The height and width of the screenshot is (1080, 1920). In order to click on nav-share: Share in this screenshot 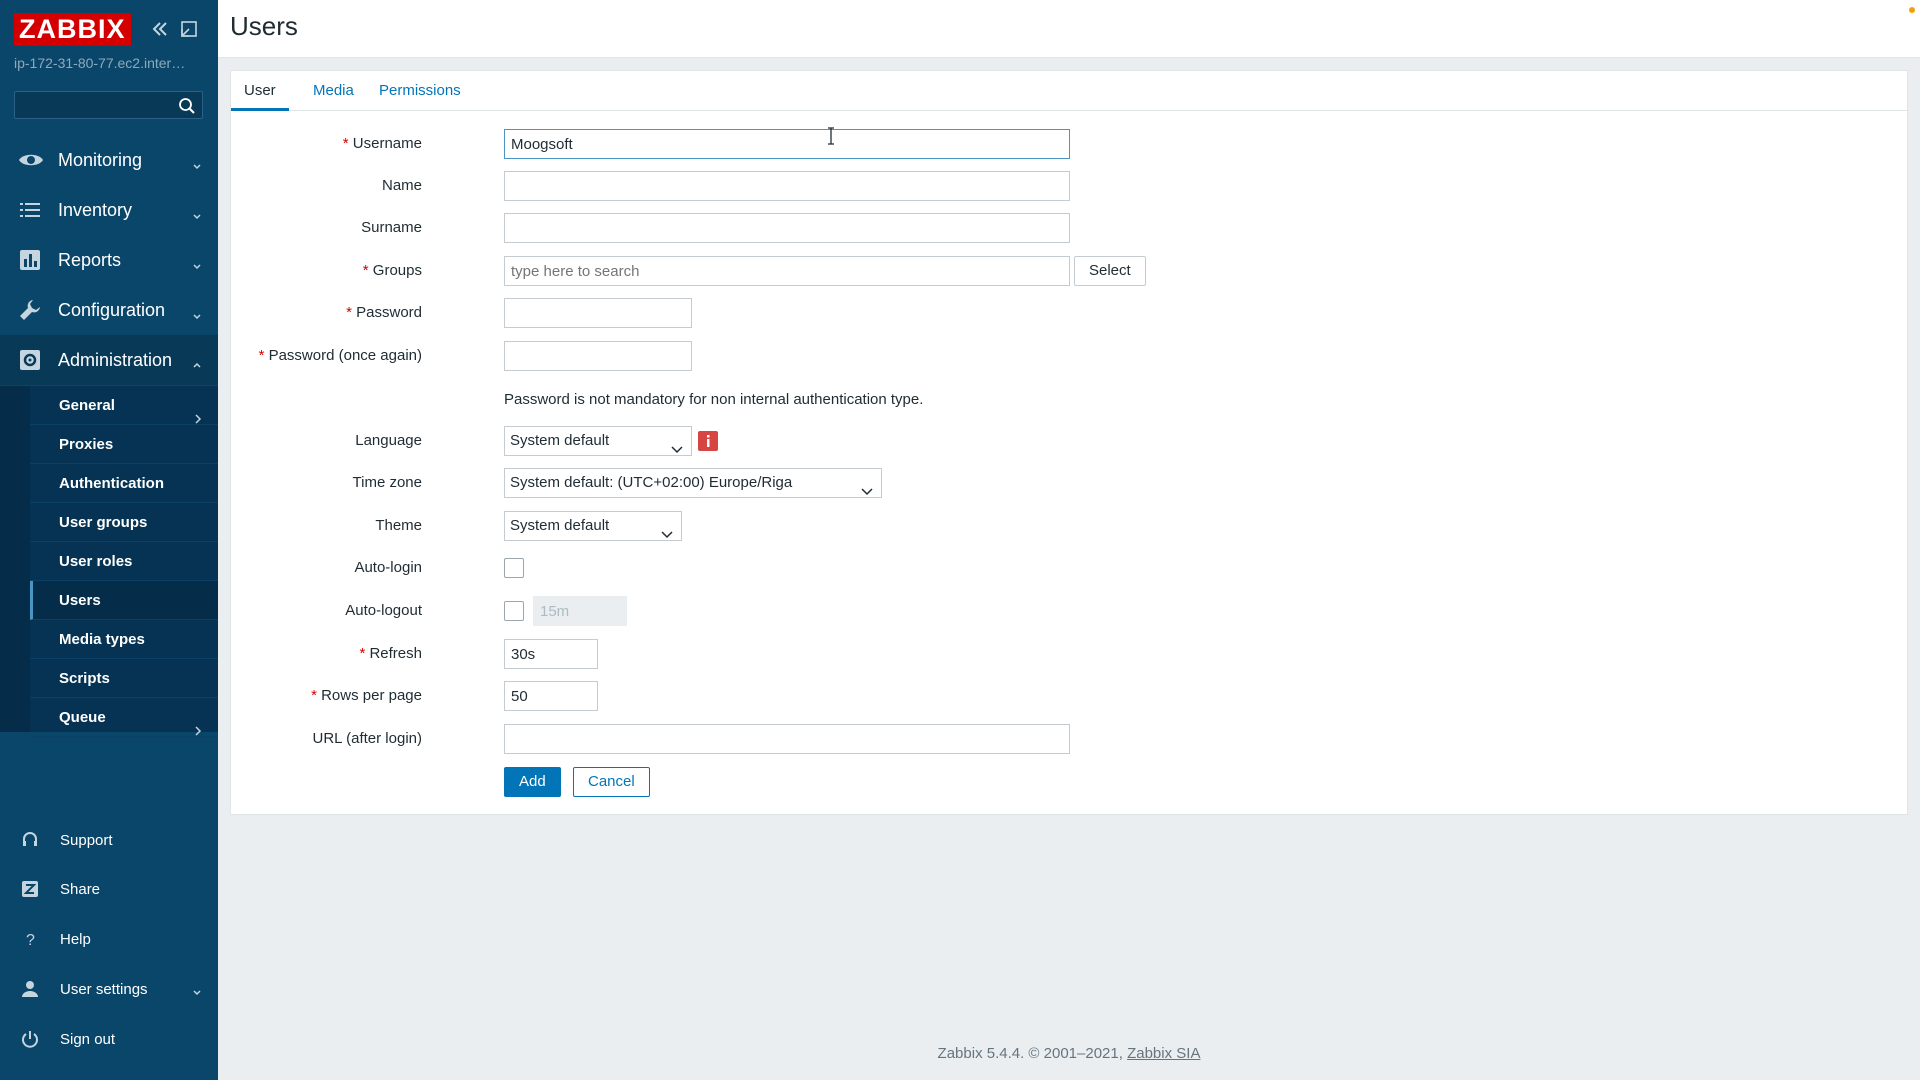, I will do `click(109, 889)`.